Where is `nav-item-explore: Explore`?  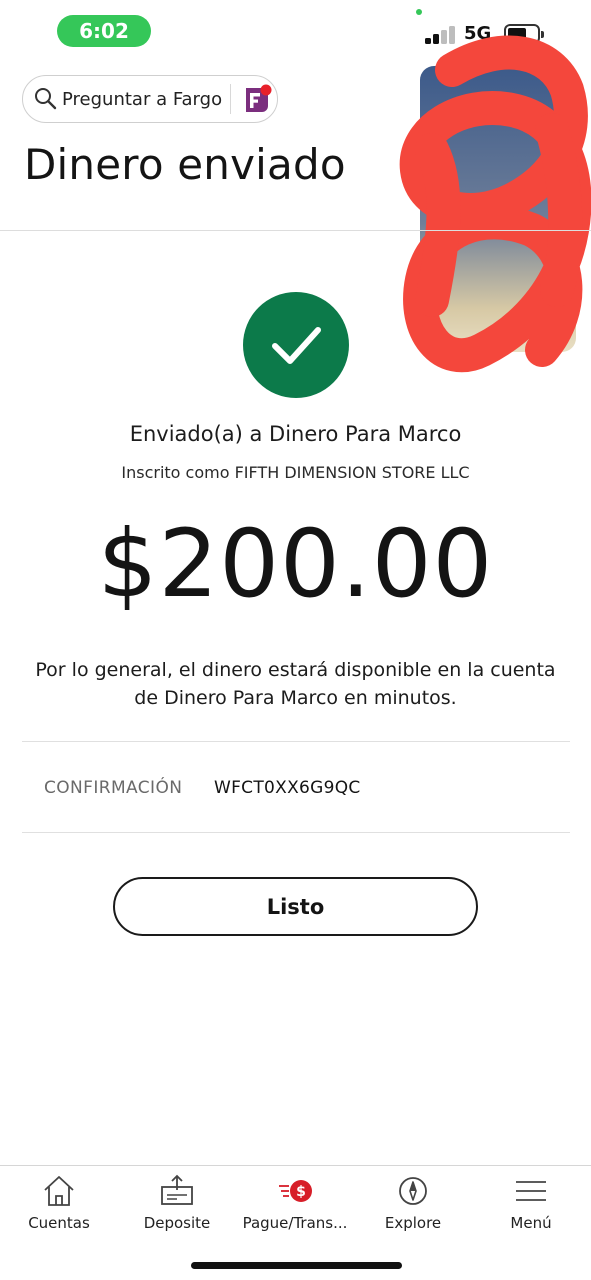 nav-item-explore: Explore is located at coordinates (413, 1206).